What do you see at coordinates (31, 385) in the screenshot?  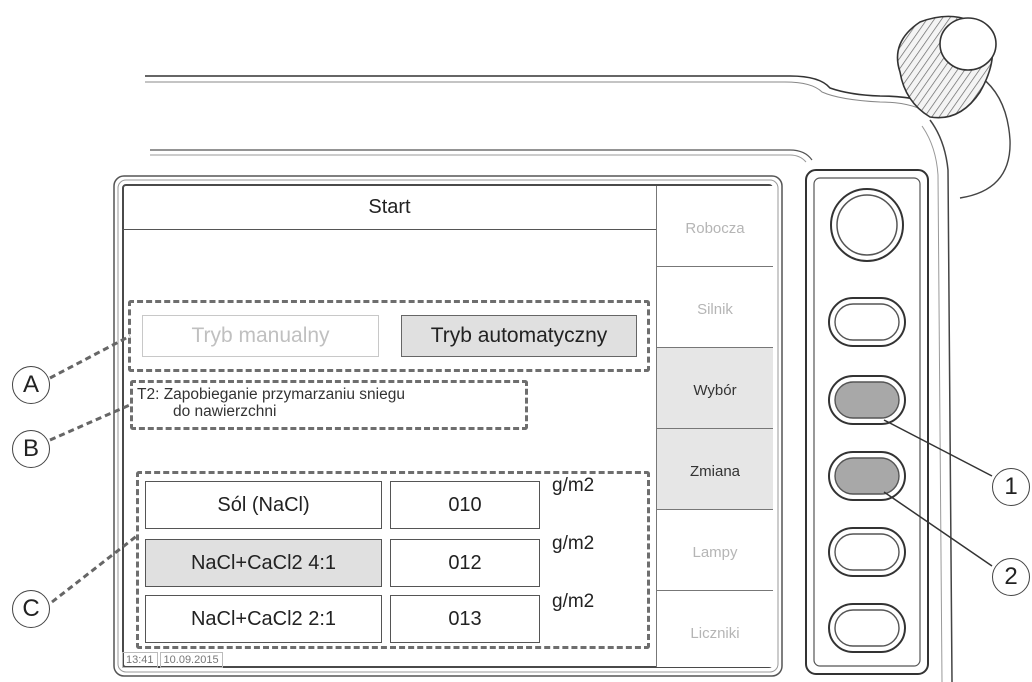 I see `callout-a: A` at bounding box center [31, 385].